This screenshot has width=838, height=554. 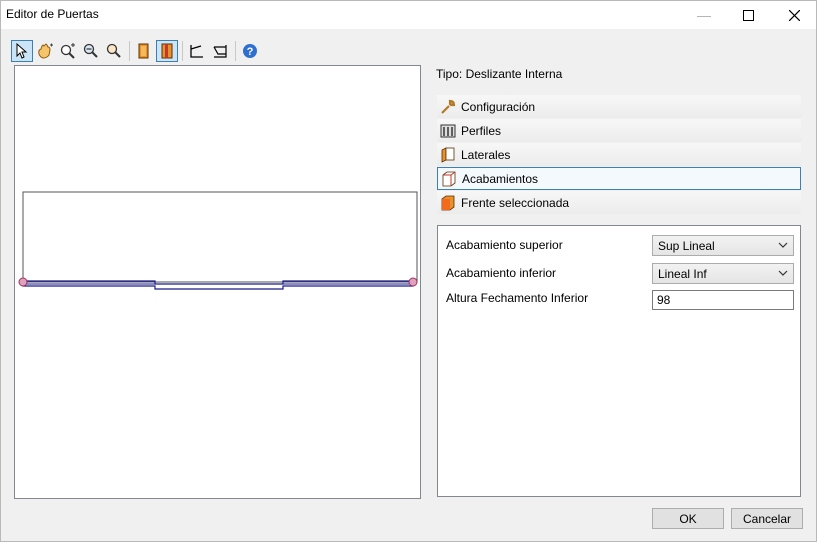 I want to click on maximize-button, so click(x=748, y=15).